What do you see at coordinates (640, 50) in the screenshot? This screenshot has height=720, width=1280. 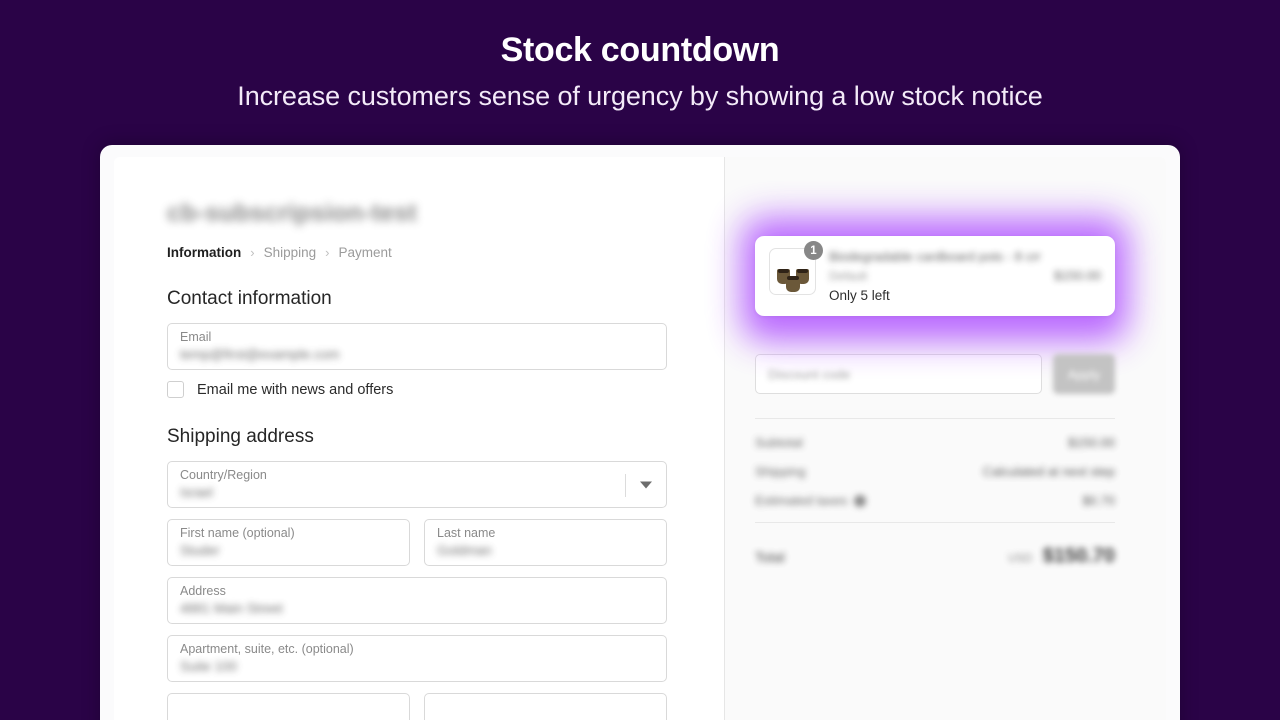 I see `page-title: Stock countdown` at bounding box center [640, 50].